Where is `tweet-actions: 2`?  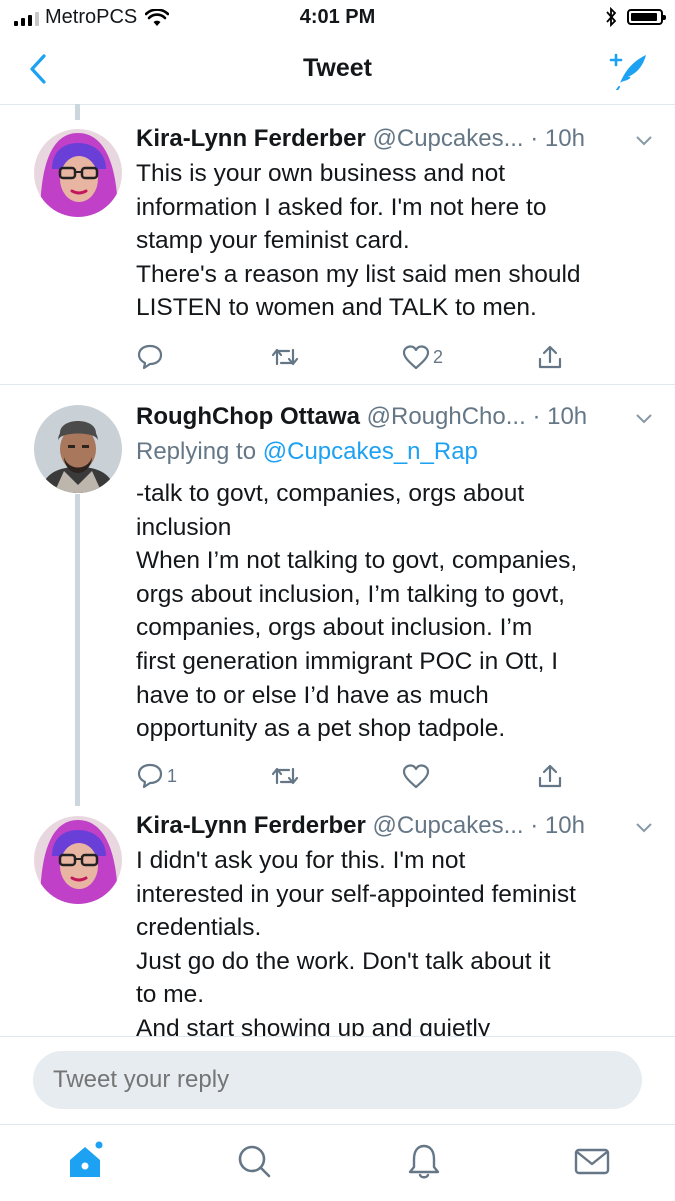
tweet-actions: 2 is located at coordinates (356, 357).